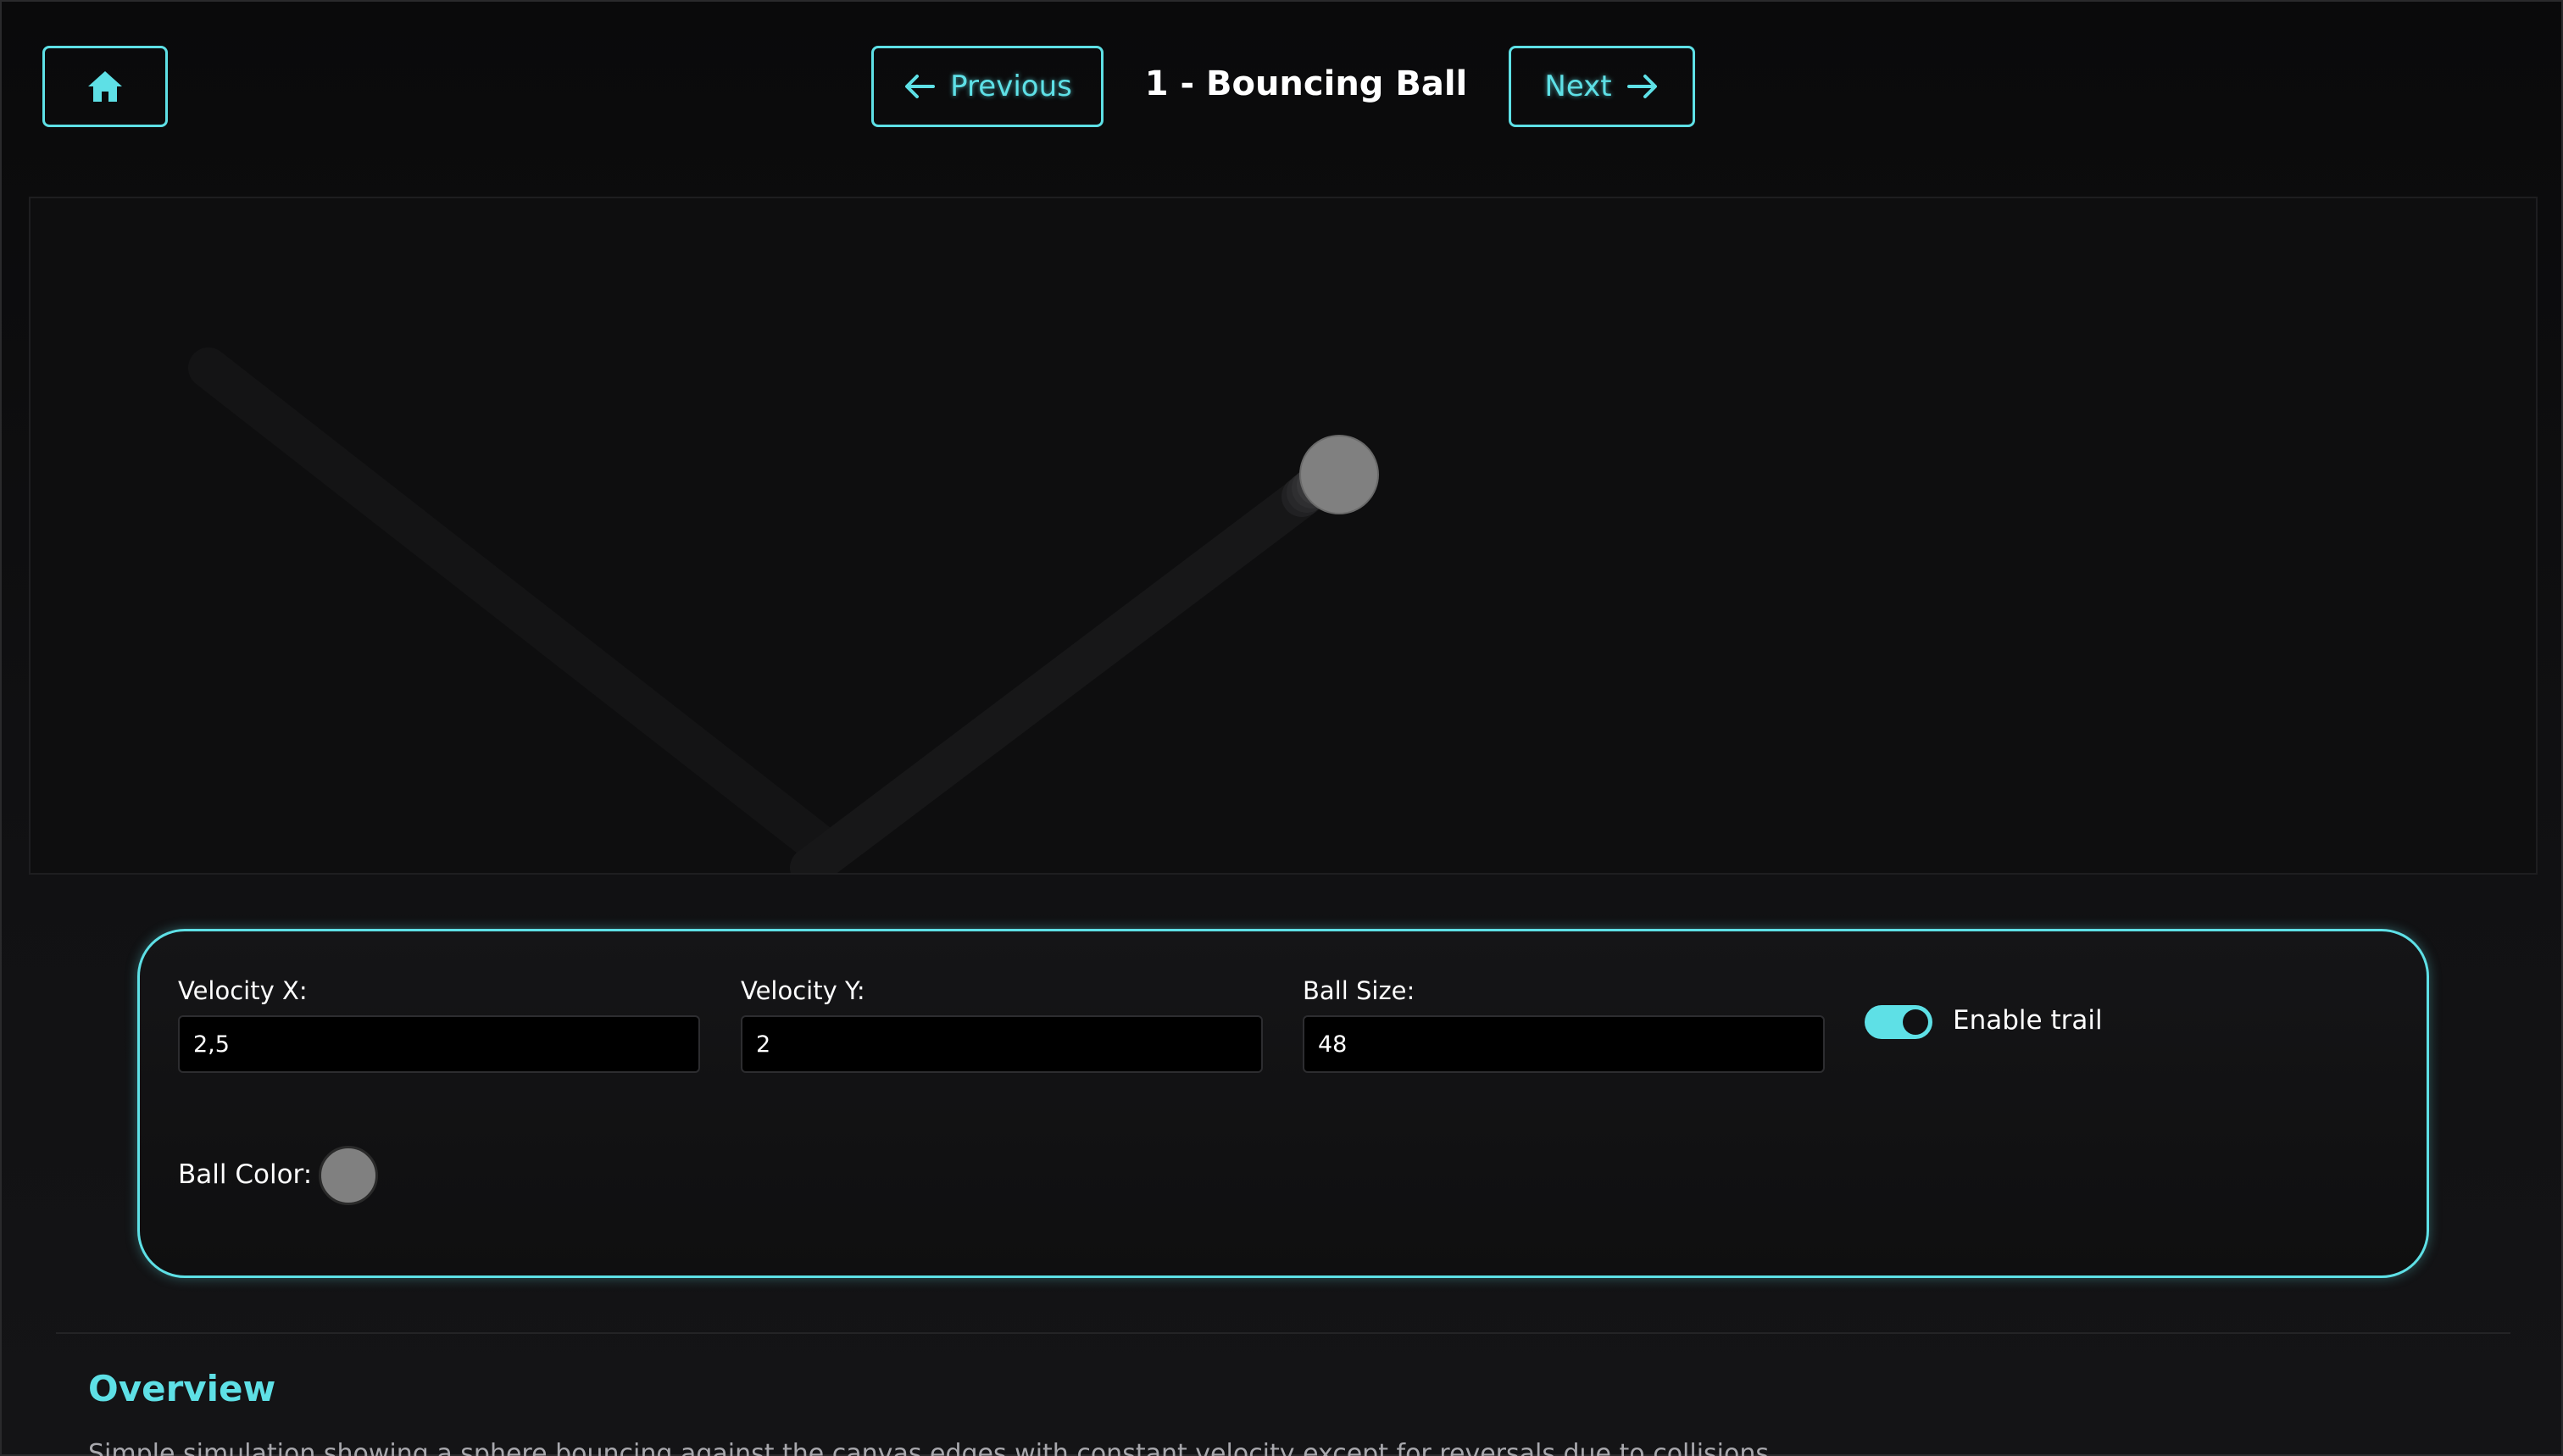 This screenshot has height=1456, width=2563. I want to click on velocity-y-input, so click(1002, 1044).